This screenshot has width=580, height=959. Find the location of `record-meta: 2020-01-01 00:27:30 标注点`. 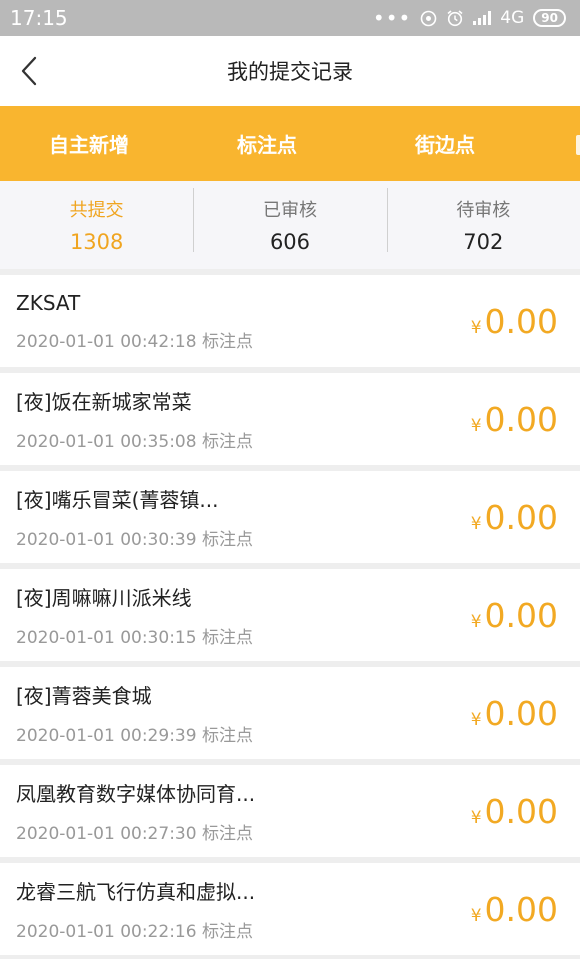

record-meta: 2020-01-01 00:27:30 标注点 is located at coordinates (135, 831).